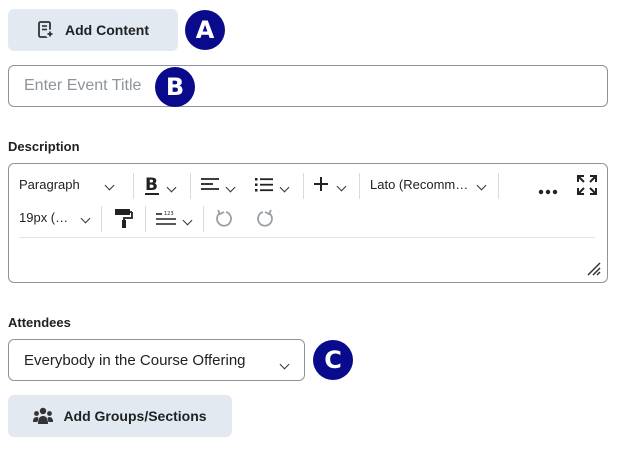 The image size is (623, 451). I want to click on block-format-value: Paragraph, so click(49, 184).